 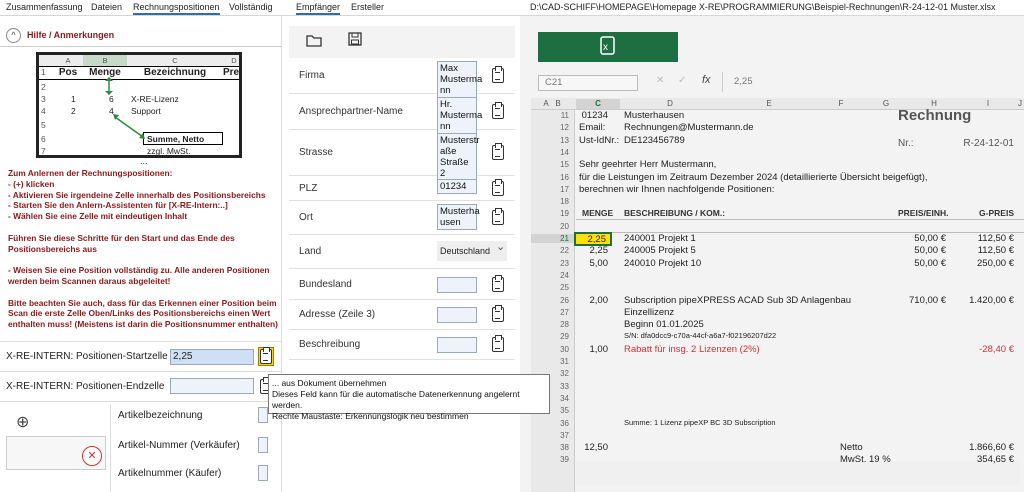 I want to click on name-box: C21, so click(x=588, y=83).